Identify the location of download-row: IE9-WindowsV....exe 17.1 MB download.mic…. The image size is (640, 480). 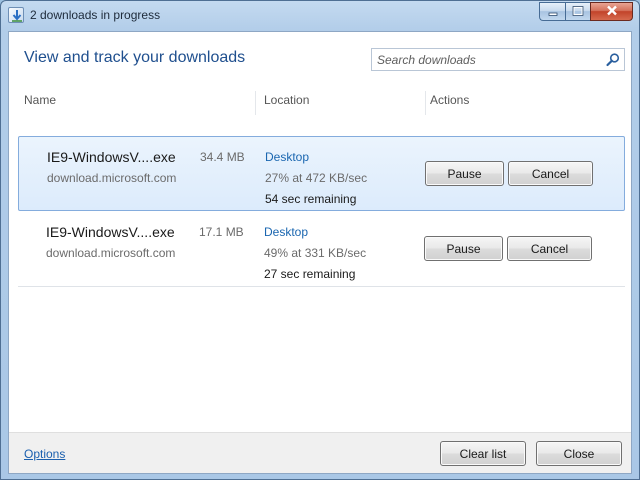
(321, 249).